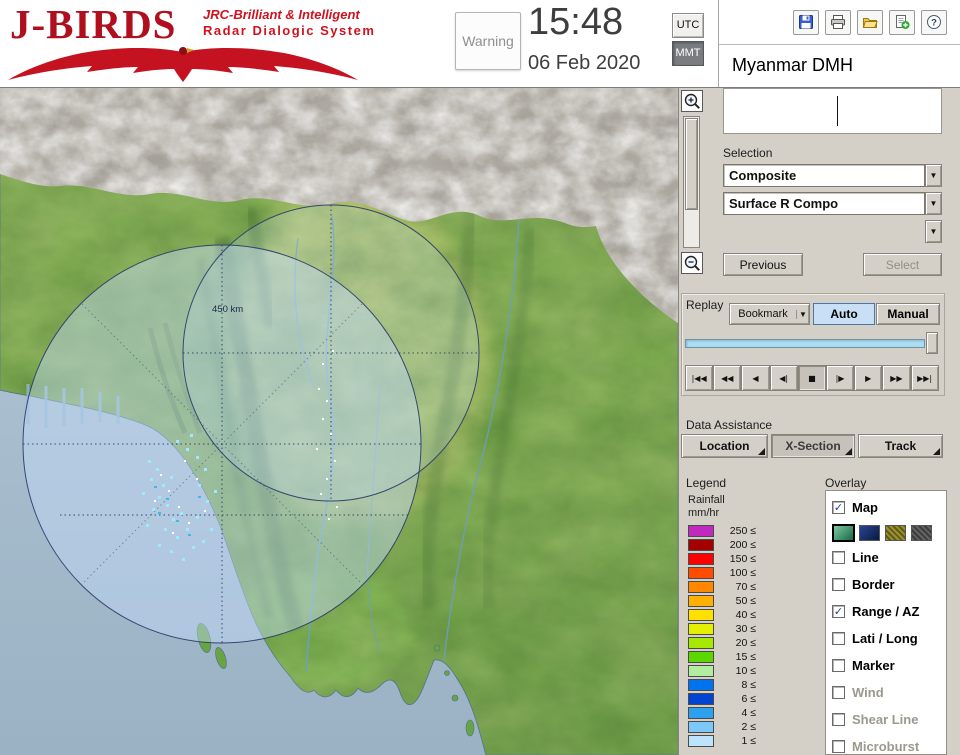 This screenshot has width=960, height=755. I want to click on map-style-olive, so click(895, 532).